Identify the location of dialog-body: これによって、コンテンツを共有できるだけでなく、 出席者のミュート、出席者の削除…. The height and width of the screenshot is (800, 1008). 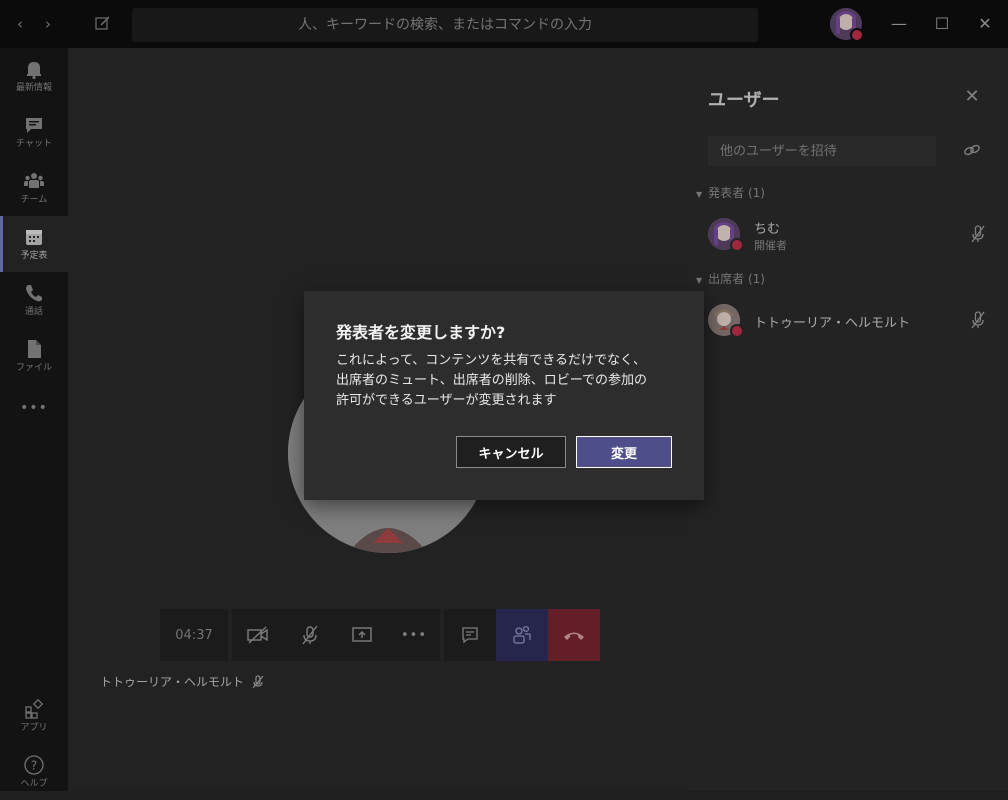
(491, 380).